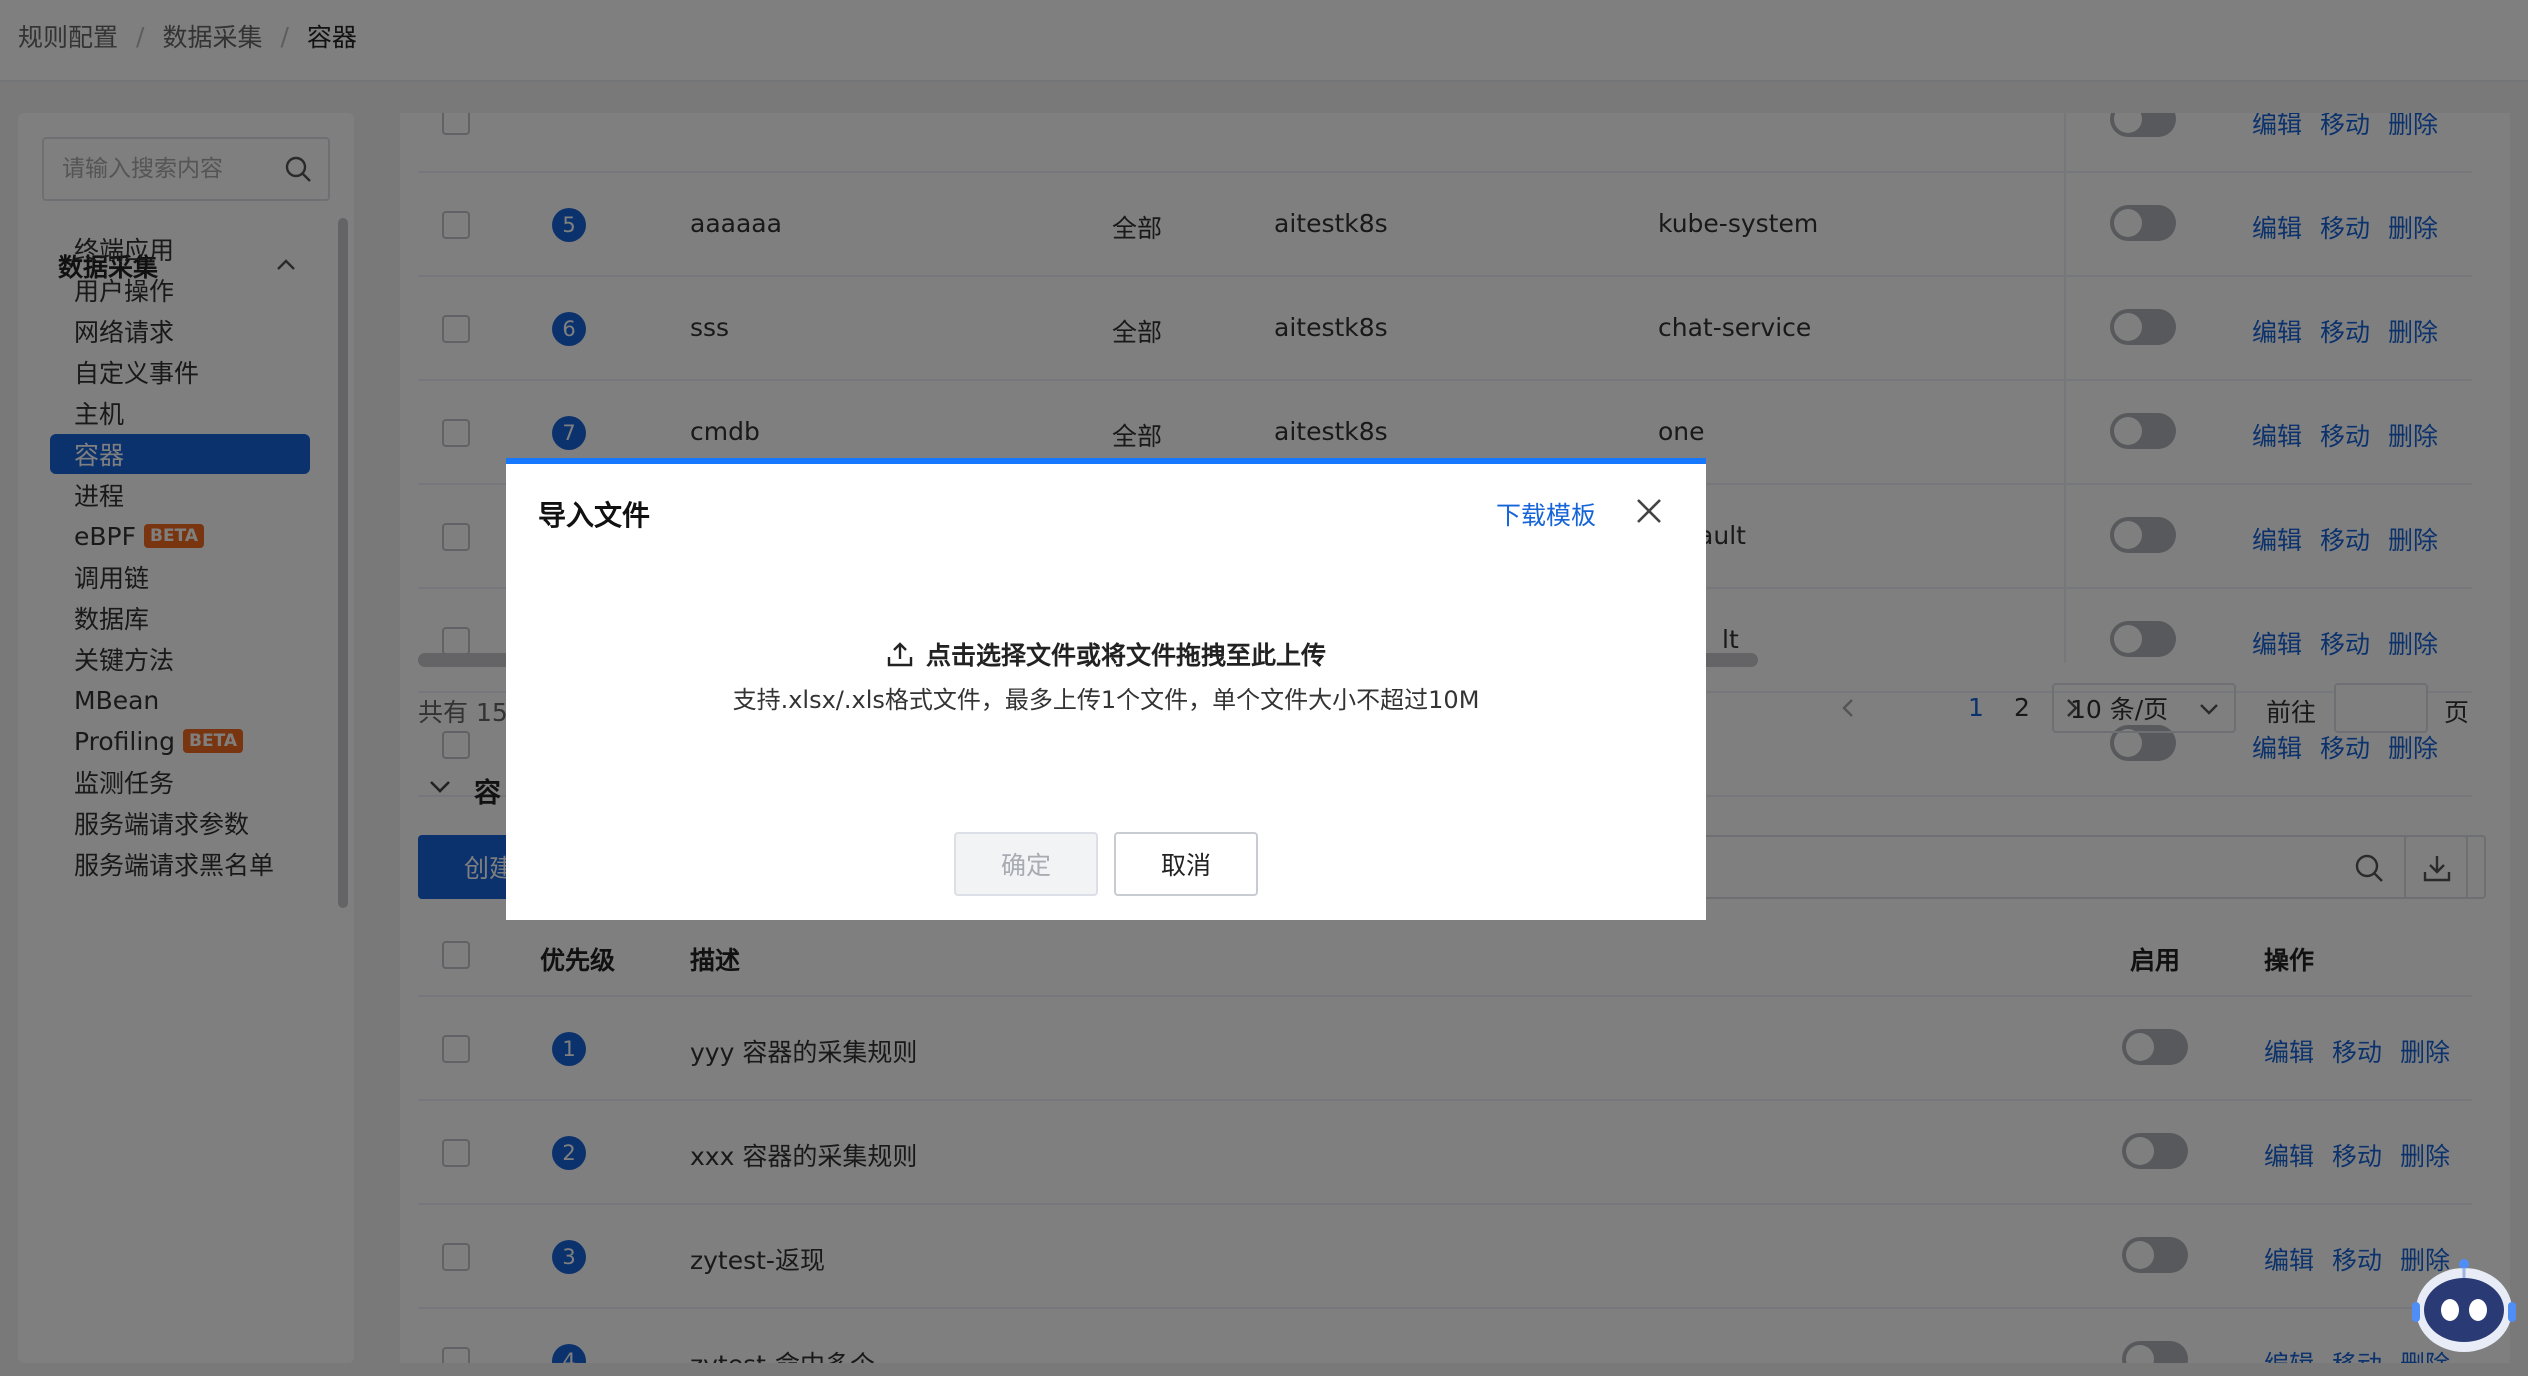  Describe the element at coordinates (1106, 700) in the screenshot. I see `upload-hint: 支持.xlsx/.xls格式文件，最多上传1个文件，单个文件大小不超过10M` at that location.